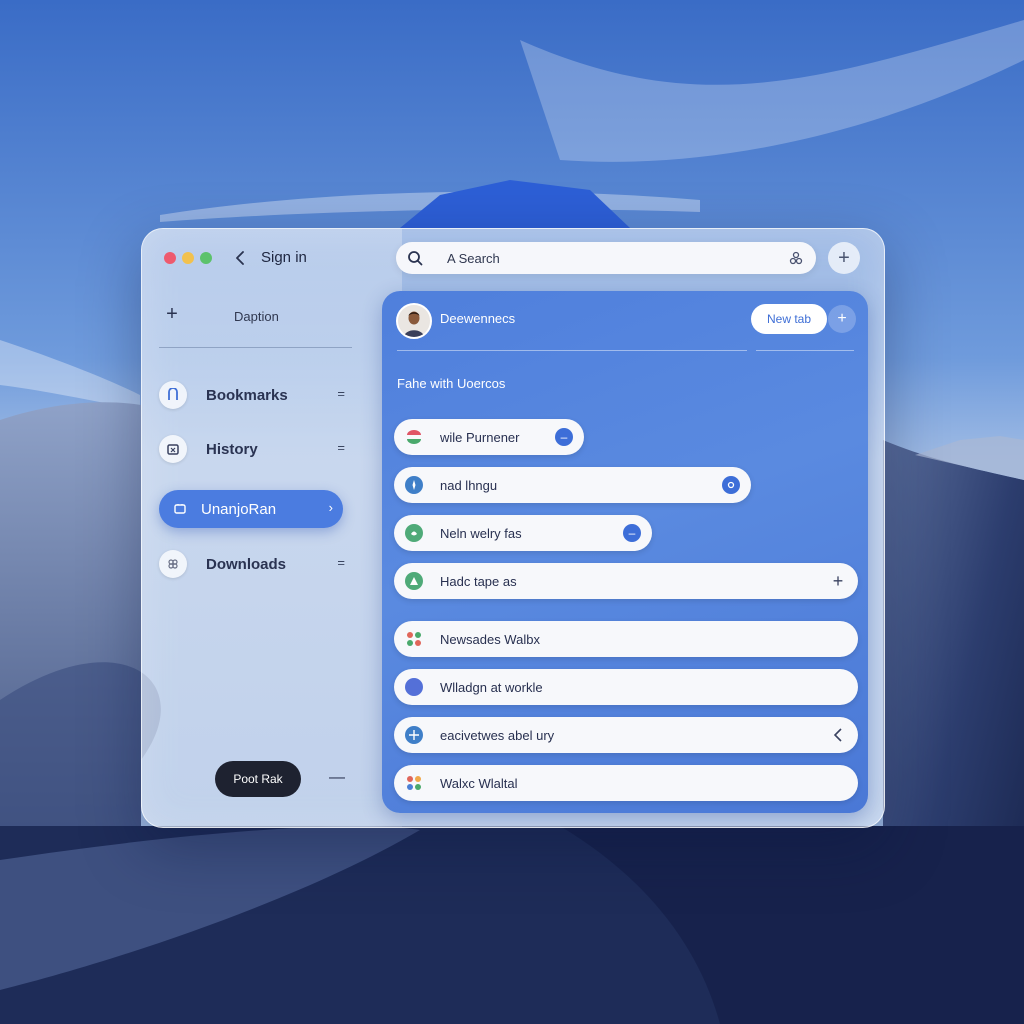  I want to click on list-item: Wlladgn at workle, so click(626, 687).